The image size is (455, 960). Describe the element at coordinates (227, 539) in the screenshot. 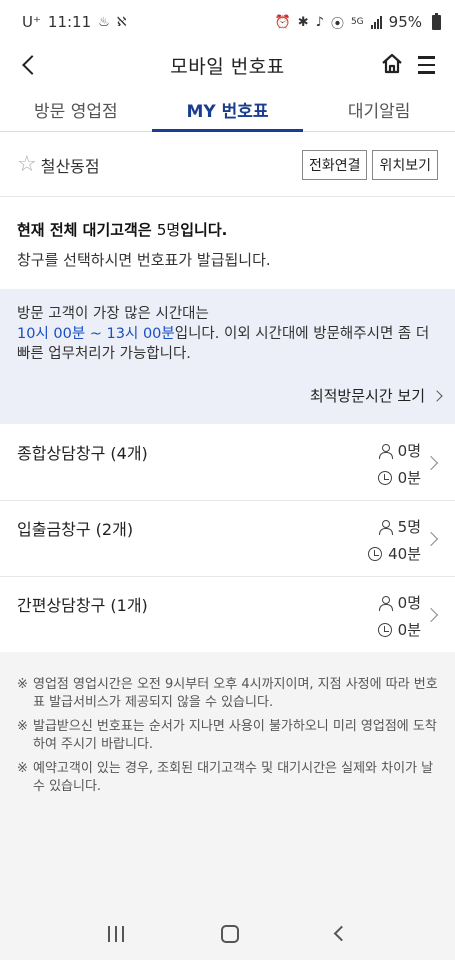

I see `counter-row: 입출금창구 (2개) 5명 40분` at that location.